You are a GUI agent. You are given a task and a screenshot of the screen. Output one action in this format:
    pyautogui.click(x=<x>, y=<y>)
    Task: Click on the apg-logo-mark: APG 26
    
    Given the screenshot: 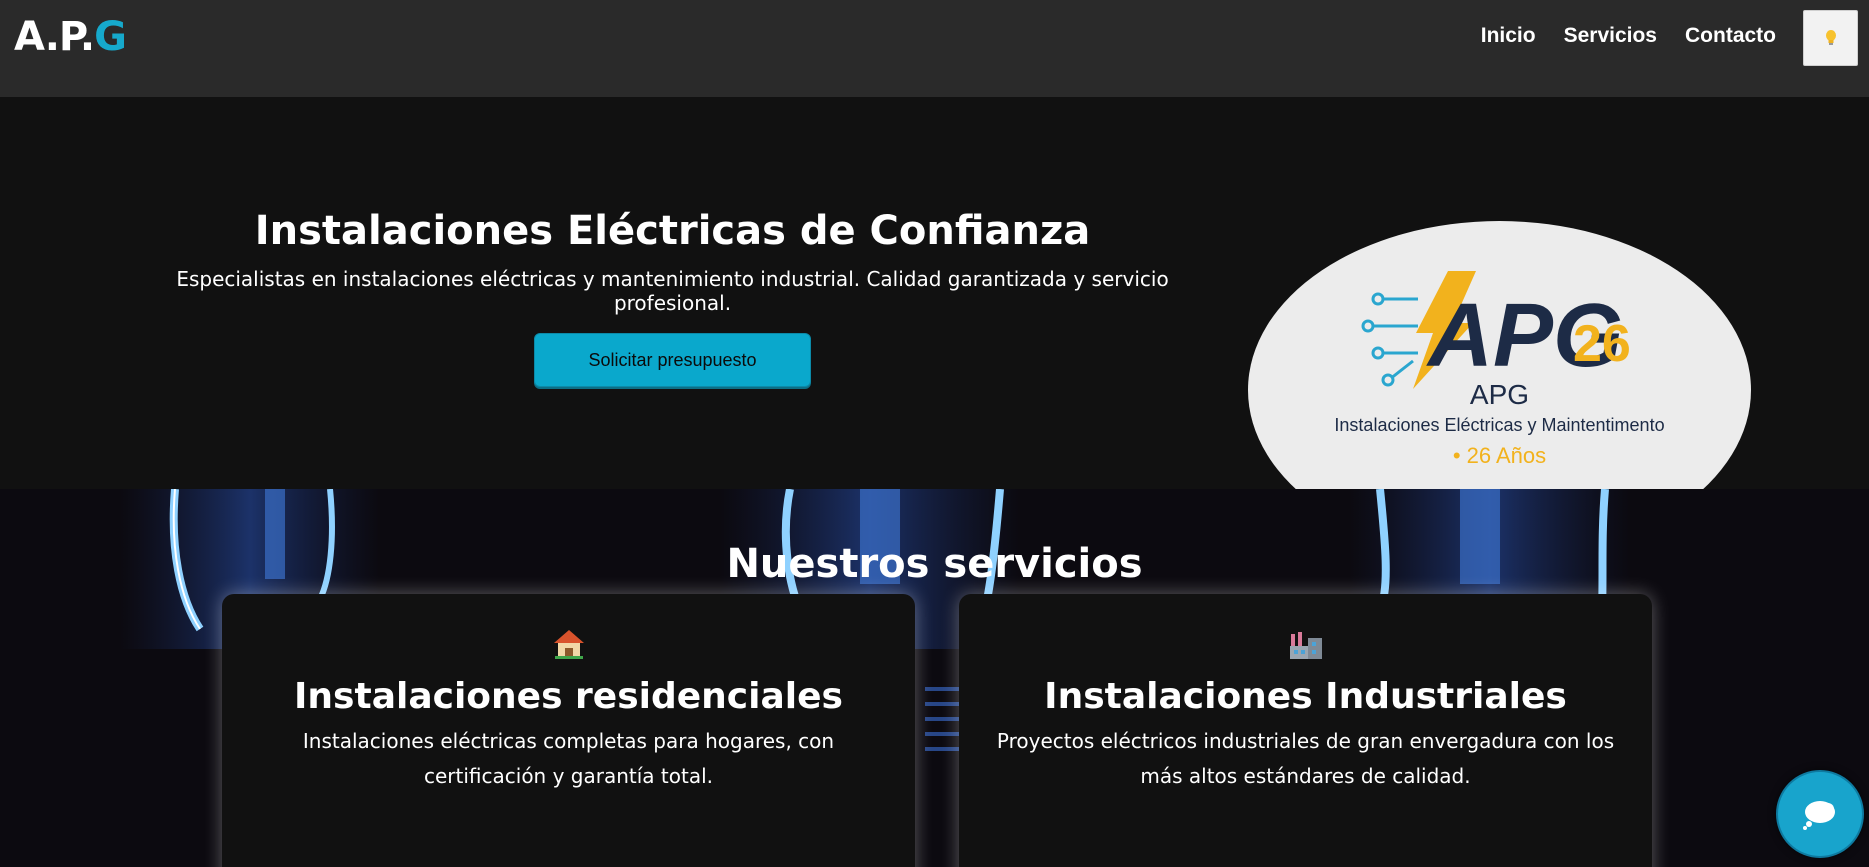 What is the action you would take?
    pyautogui.click(x=1496, y=330)
    